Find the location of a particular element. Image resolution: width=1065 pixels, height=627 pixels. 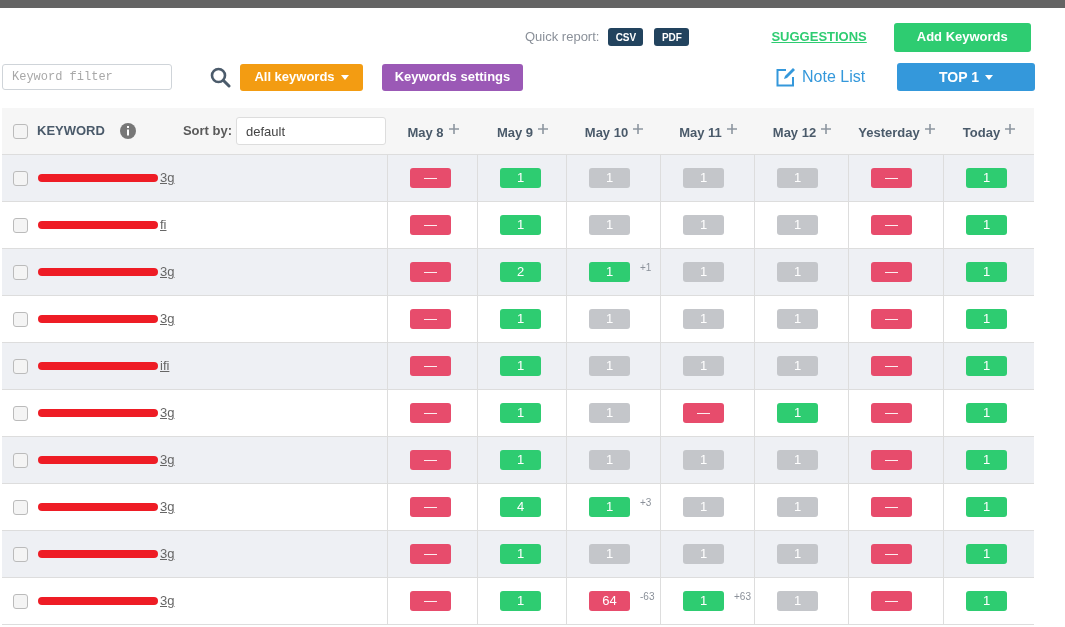

sort-field: default is located at coordinates (311, 131).